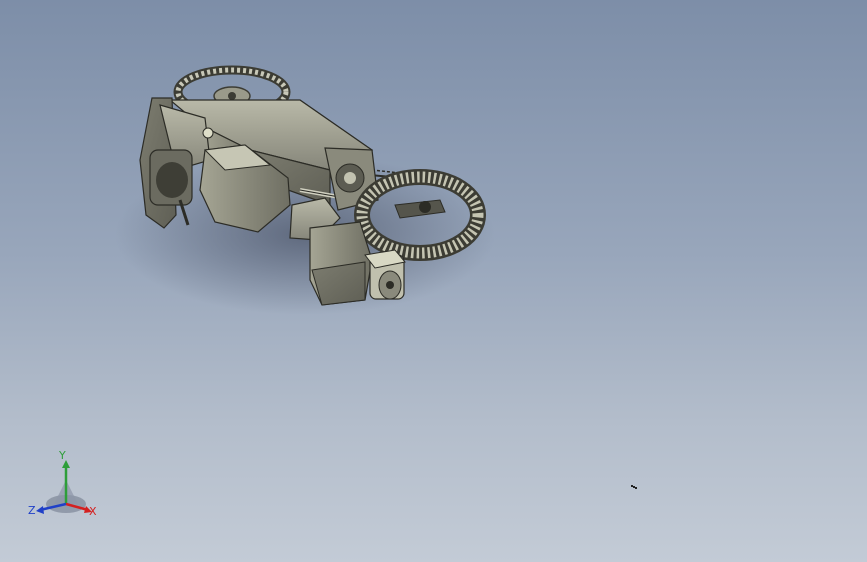 The image size is (867, 562). I want to click on x-axis-label: X, so click(93, 511).